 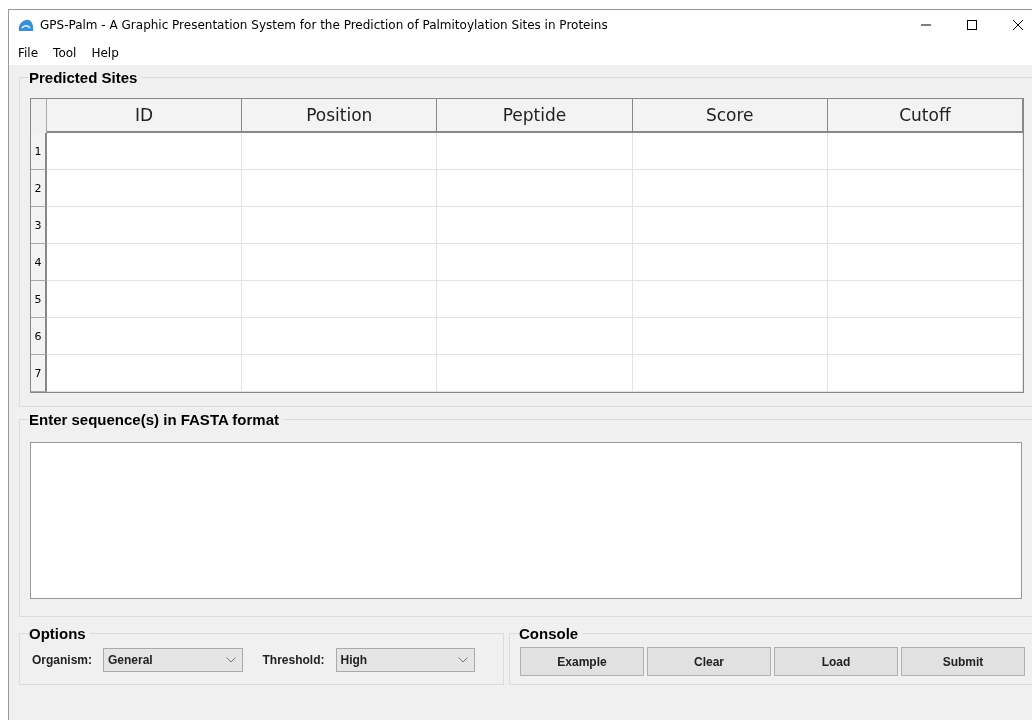 What do you see at coordinates (39, 336) in the screenshot?
I see `row-header: 6` at bounding box center [39, 336].